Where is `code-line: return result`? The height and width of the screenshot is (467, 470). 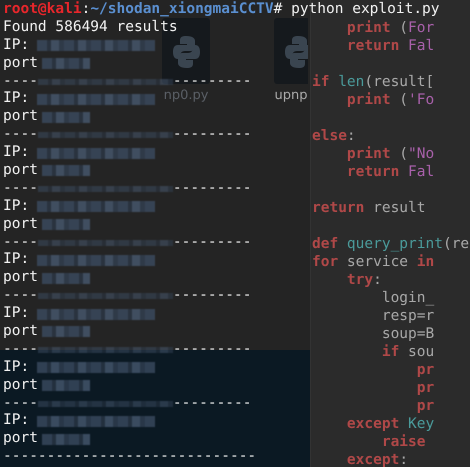
code-line: return result is located at coordinates (369, 208).